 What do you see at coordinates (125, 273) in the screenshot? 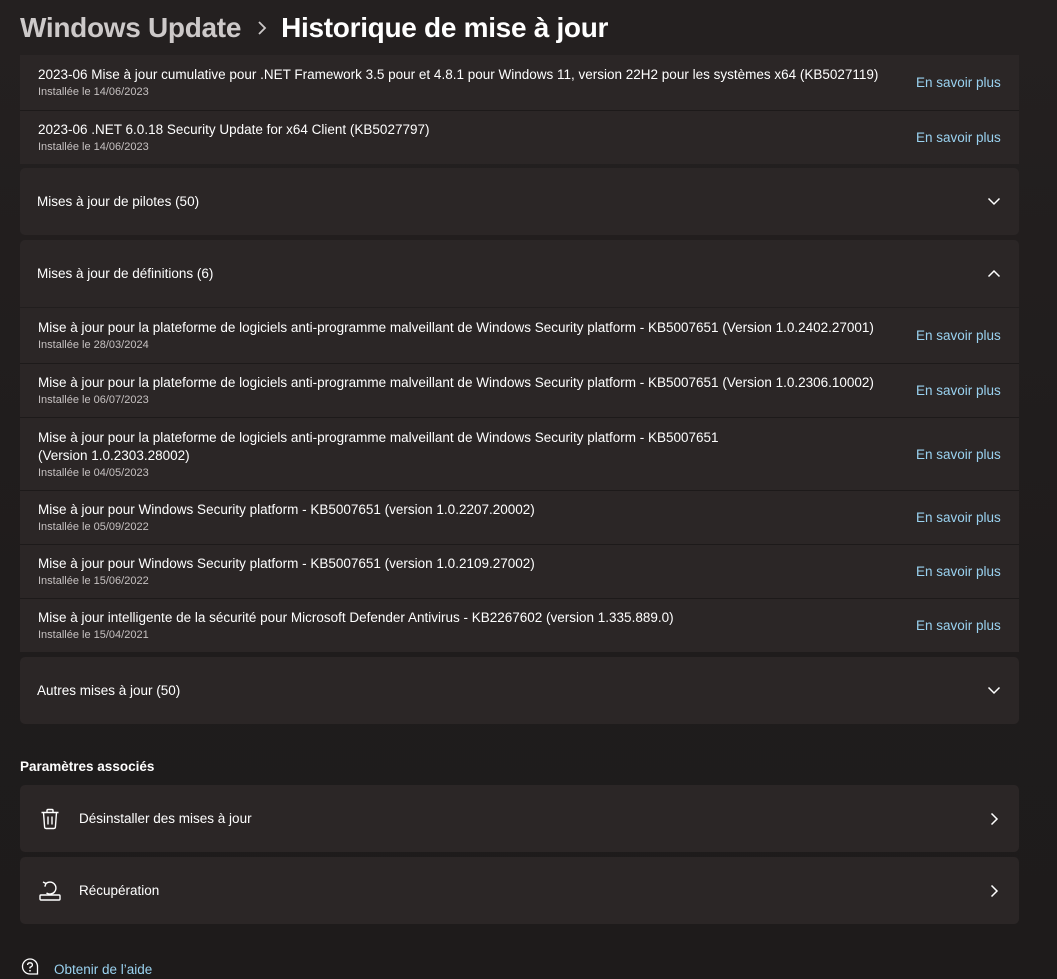
I see `section-label: Mises à jour de définitions (6)` at bounding box center [125, 273].